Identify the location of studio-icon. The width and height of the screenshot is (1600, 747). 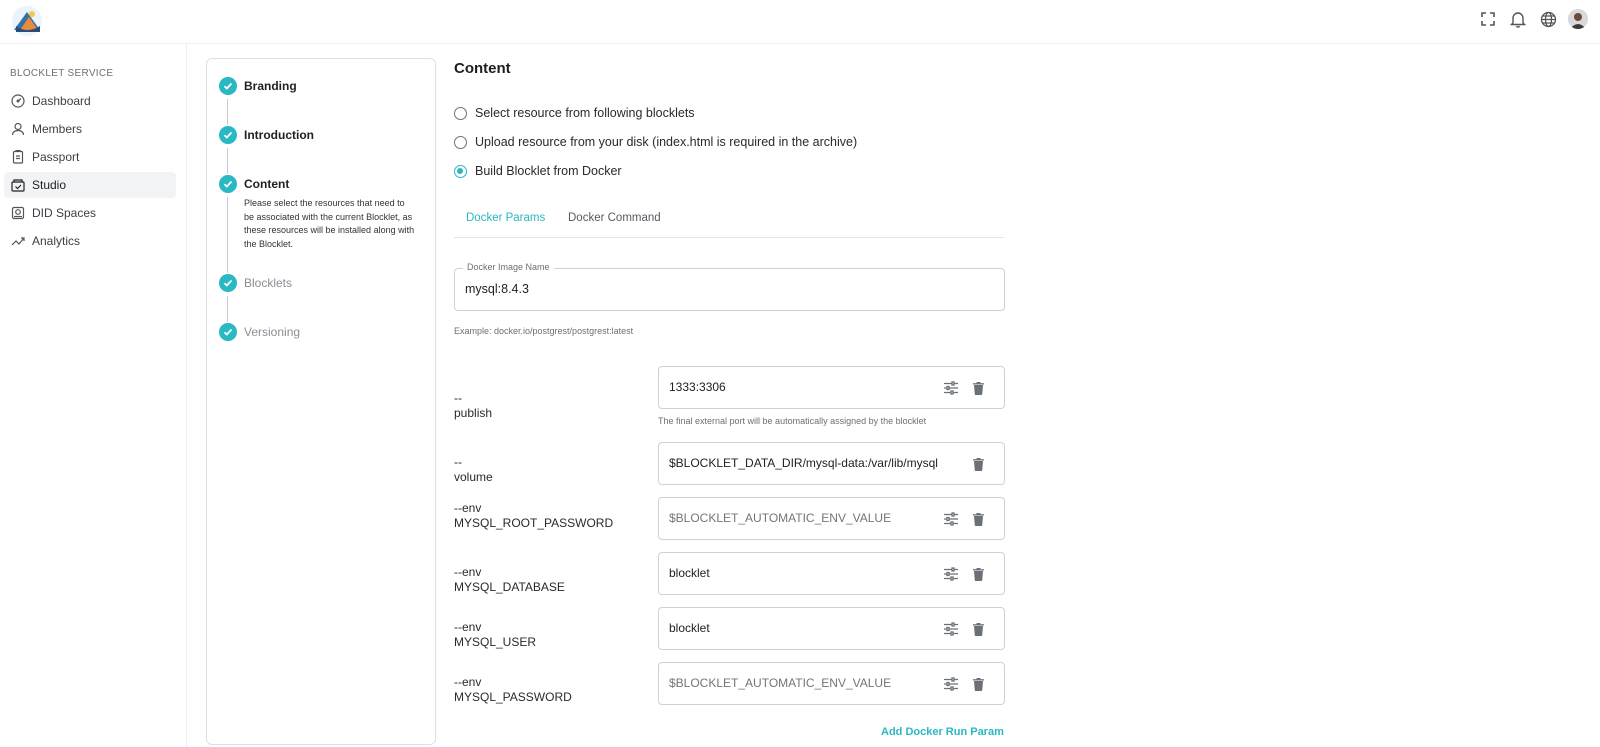
(18, 185).